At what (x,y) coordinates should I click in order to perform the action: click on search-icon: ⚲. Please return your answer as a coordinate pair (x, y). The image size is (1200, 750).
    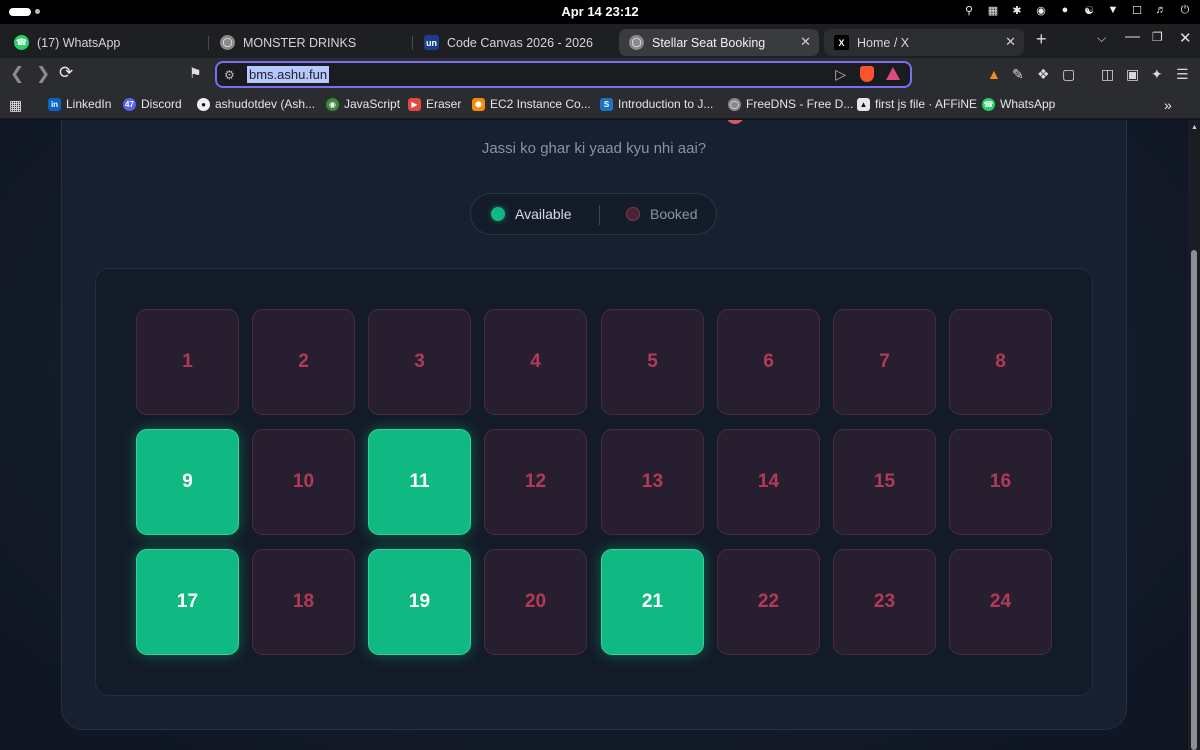
    Looking at the image, I should click on (969, 10).